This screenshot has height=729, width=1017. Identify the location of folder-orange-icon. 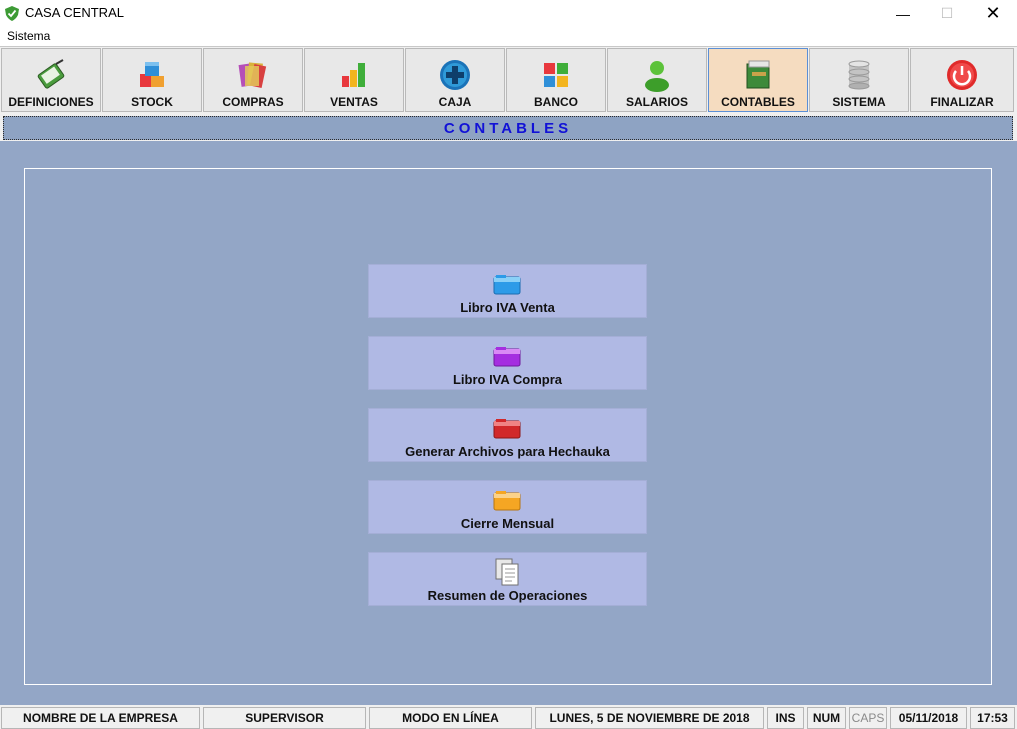
(507, 501).